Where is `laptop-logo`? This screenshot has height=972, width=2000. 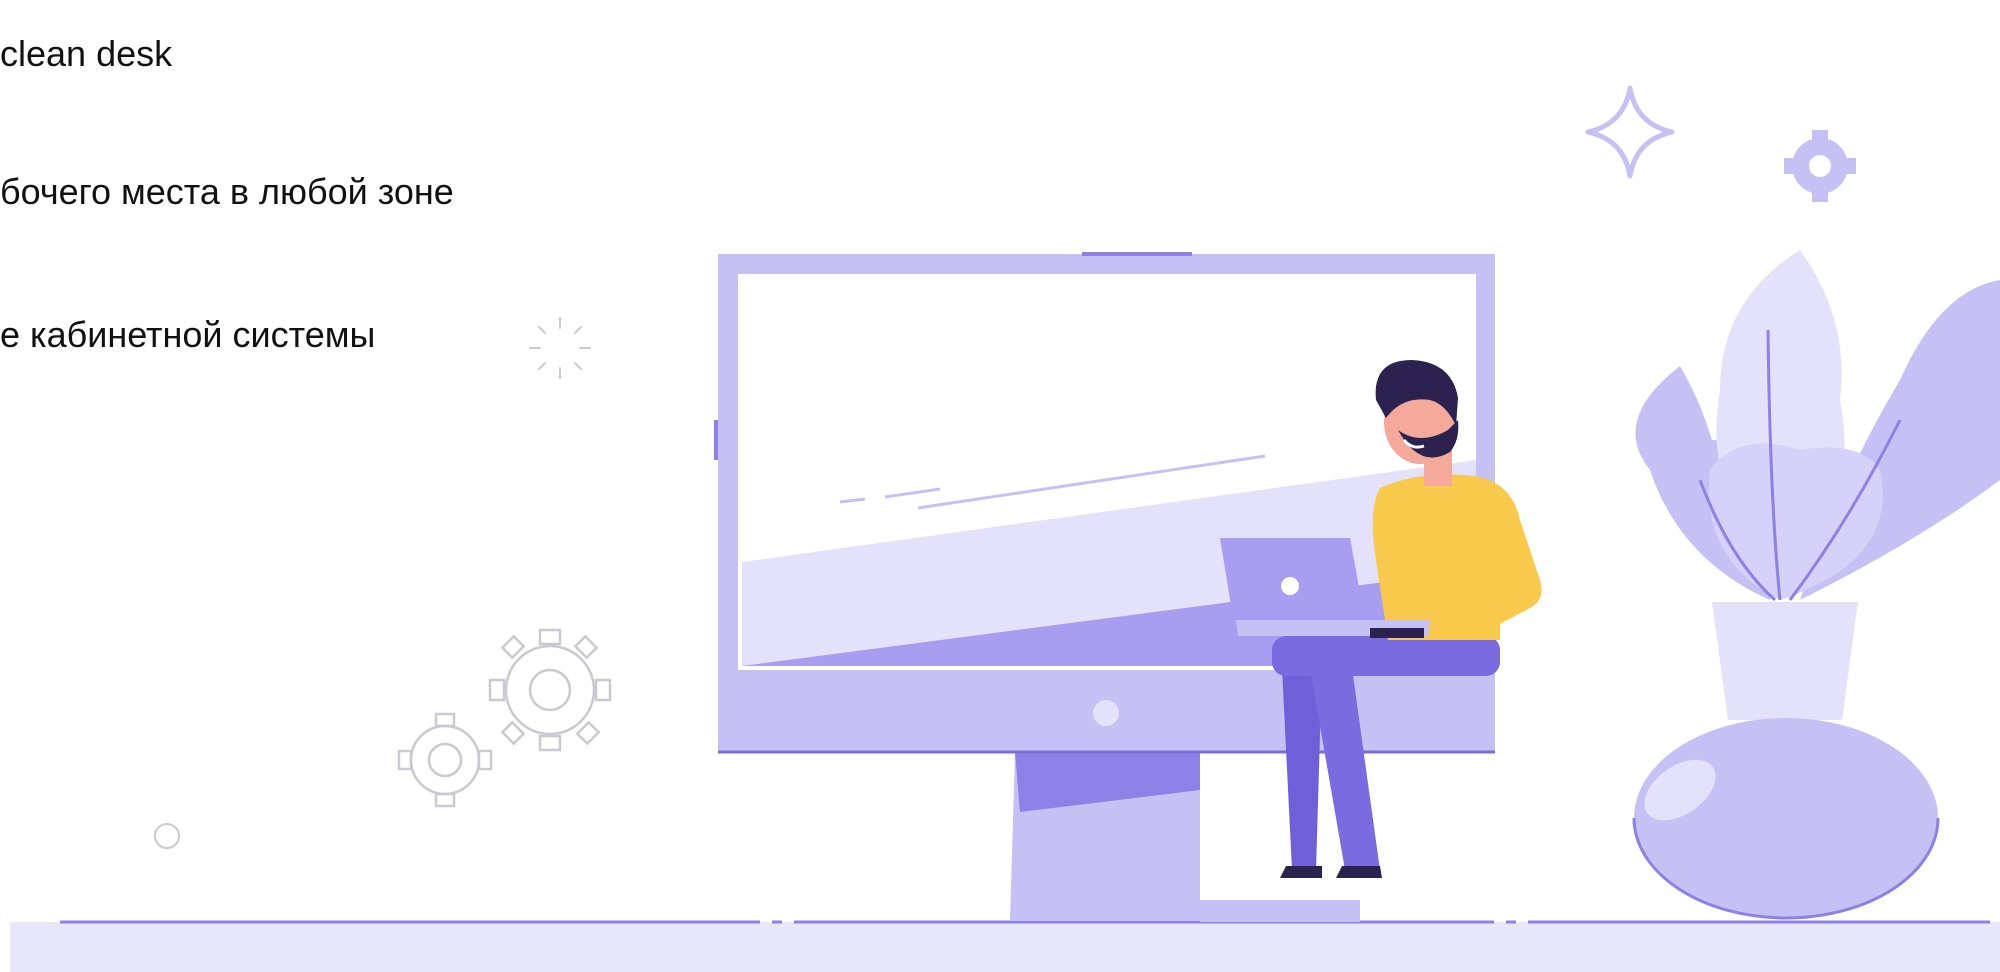
laptop-logo is located at coordinates (1290, 586).